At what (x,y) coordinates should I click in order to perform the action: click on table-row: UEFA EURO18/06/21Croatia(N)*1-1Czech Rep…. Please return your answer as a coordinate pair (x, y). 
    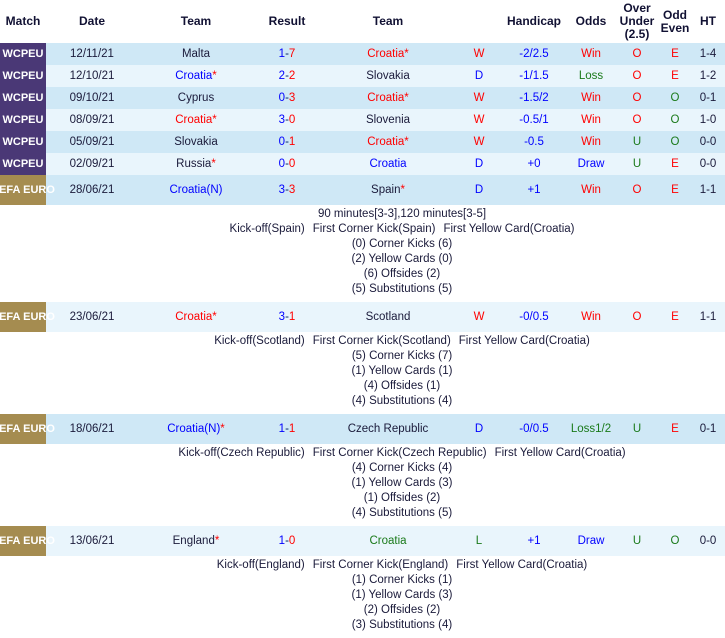
    Looking at the image, I should click on (362, 429).